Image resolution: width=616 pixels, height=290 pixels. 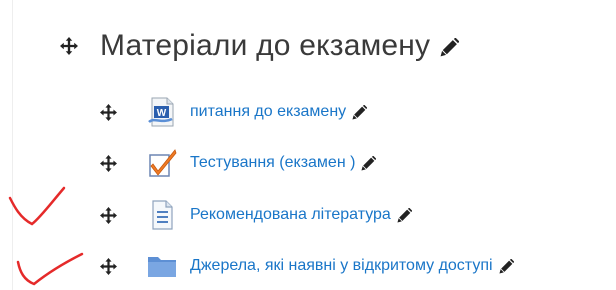 I want to click on activity-link: Тестування (екзамен ), so click(x=272, y=163).